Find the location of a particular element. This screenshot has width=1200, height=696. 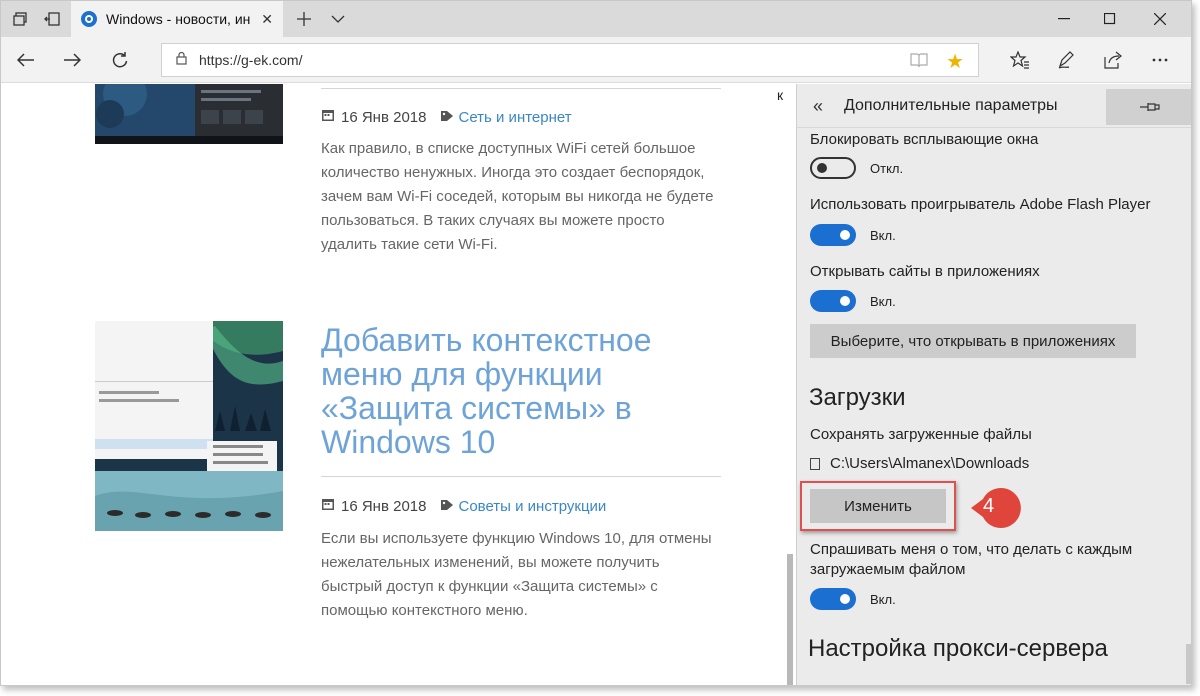

title-line: Windows 10 is located at coordinates (408, 442).